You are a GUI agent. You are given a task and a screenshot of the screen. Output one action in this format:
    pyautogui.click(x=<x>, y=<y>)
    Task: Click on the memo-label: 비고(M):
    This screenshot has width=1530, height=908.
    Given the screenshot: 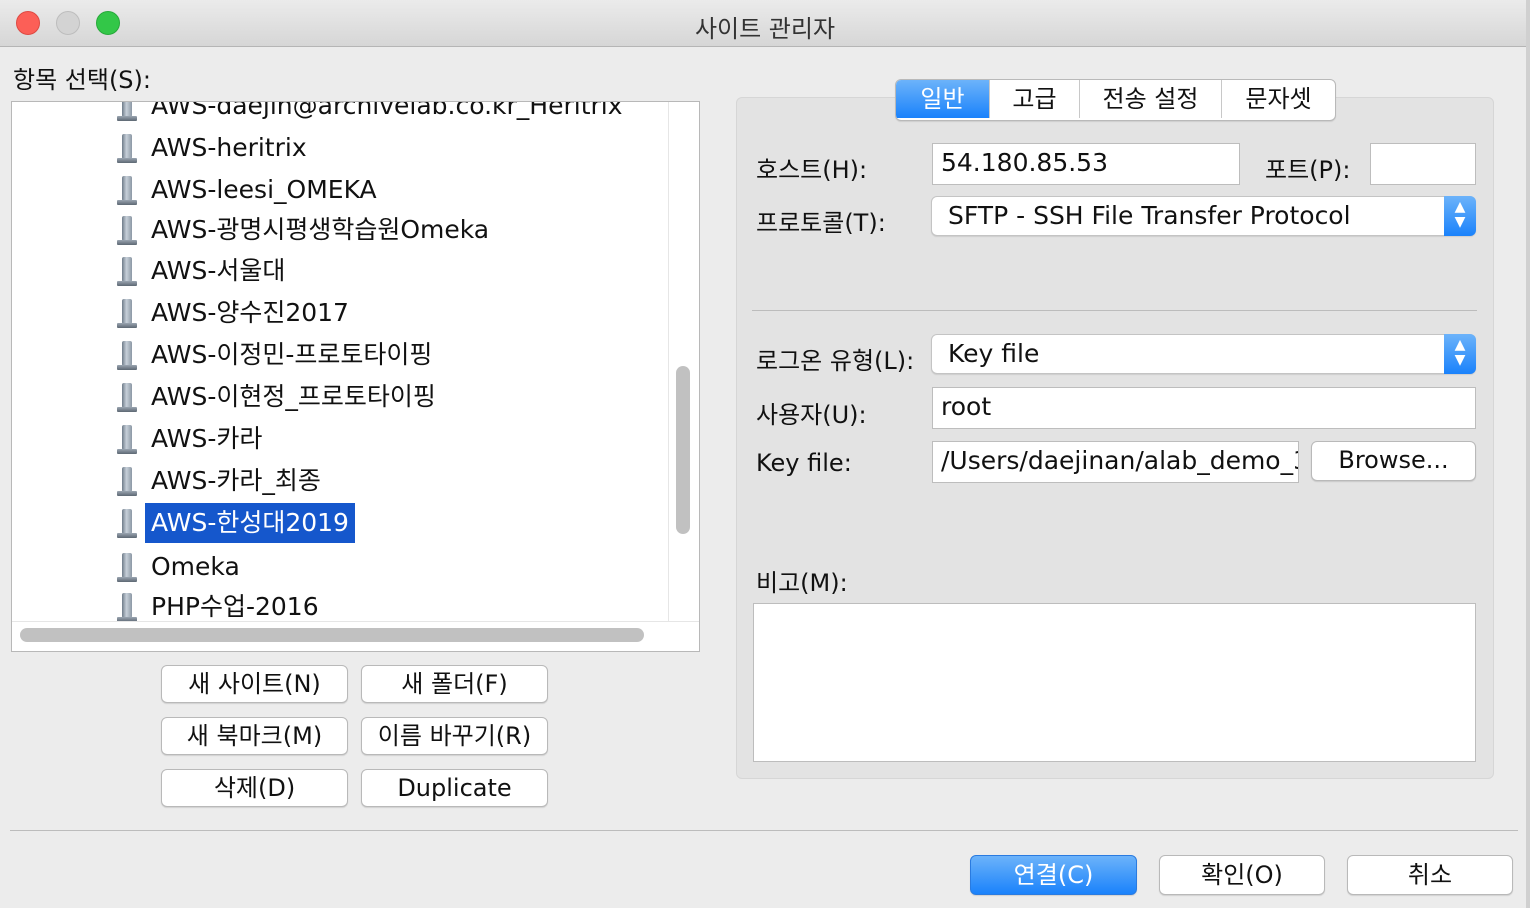 What is the action you would take?
    pyautogui.click(x=802, y=583)
    